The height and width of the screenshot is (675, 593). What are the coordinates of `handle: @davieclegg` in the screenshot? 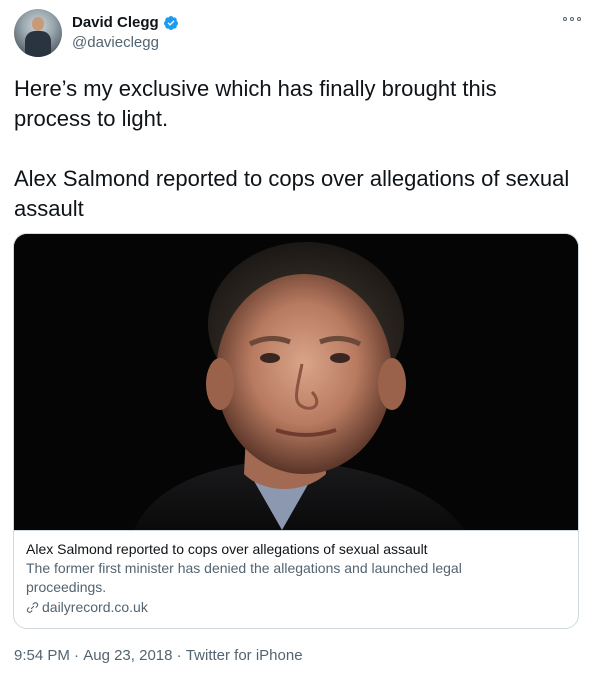 It's located at (125, 42).